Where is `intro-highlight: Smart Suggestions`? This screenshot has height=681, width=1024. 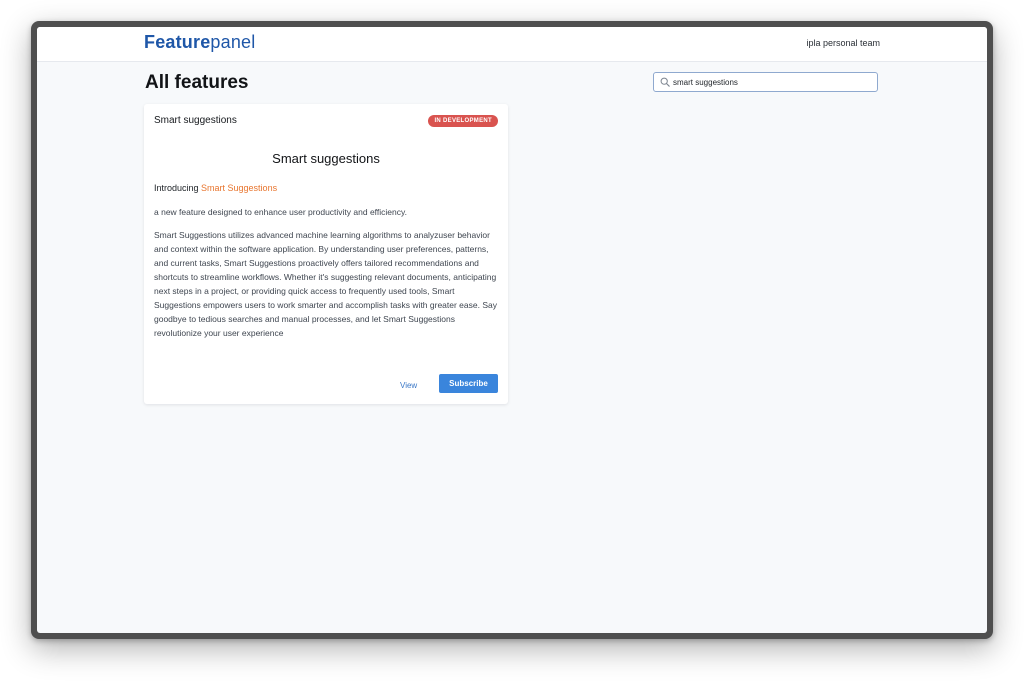 intro-highlight: Smart Suggestions is located at coordinates (239, 188).